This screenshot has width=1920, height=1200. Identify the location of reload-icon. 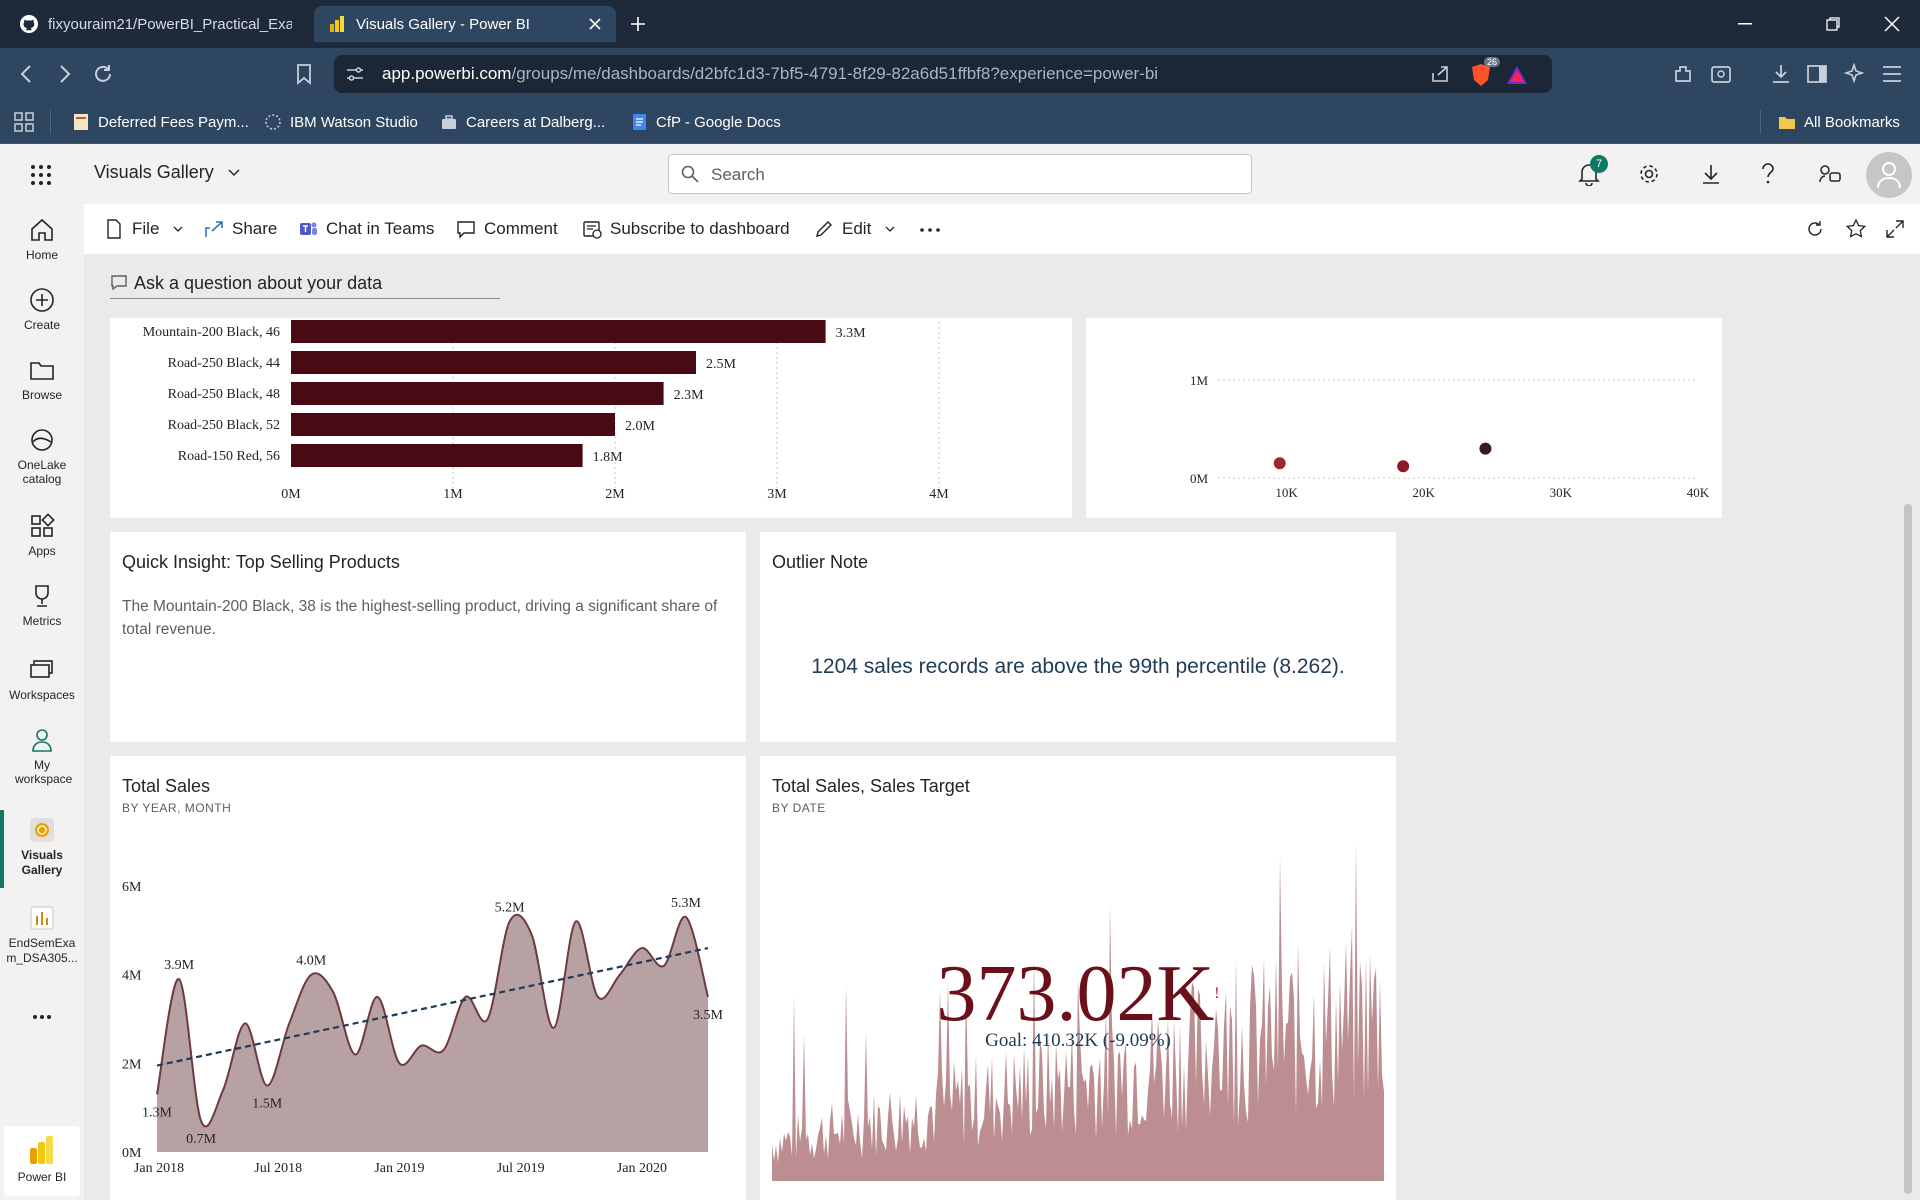
(103, 74).